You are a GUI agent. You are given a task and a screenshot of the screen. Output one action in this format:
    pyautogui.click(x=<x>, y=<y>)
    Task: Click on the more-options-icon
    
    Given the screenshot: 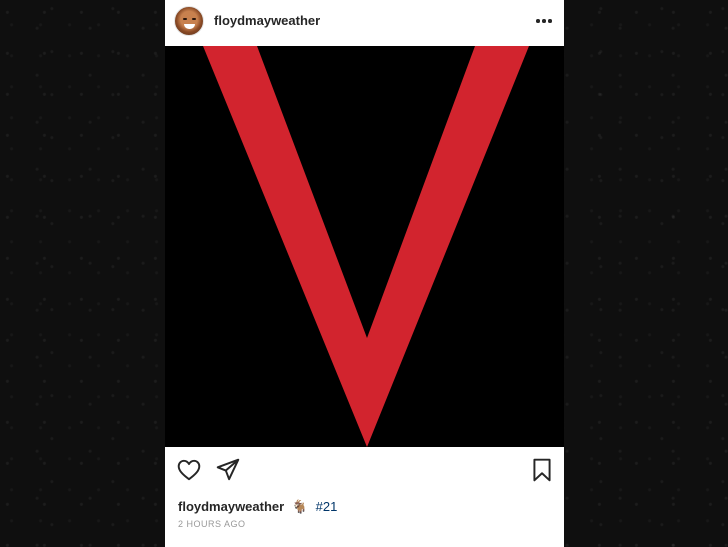 What is the action you would take?
    pyautogui.click(x=544, y=21)
    